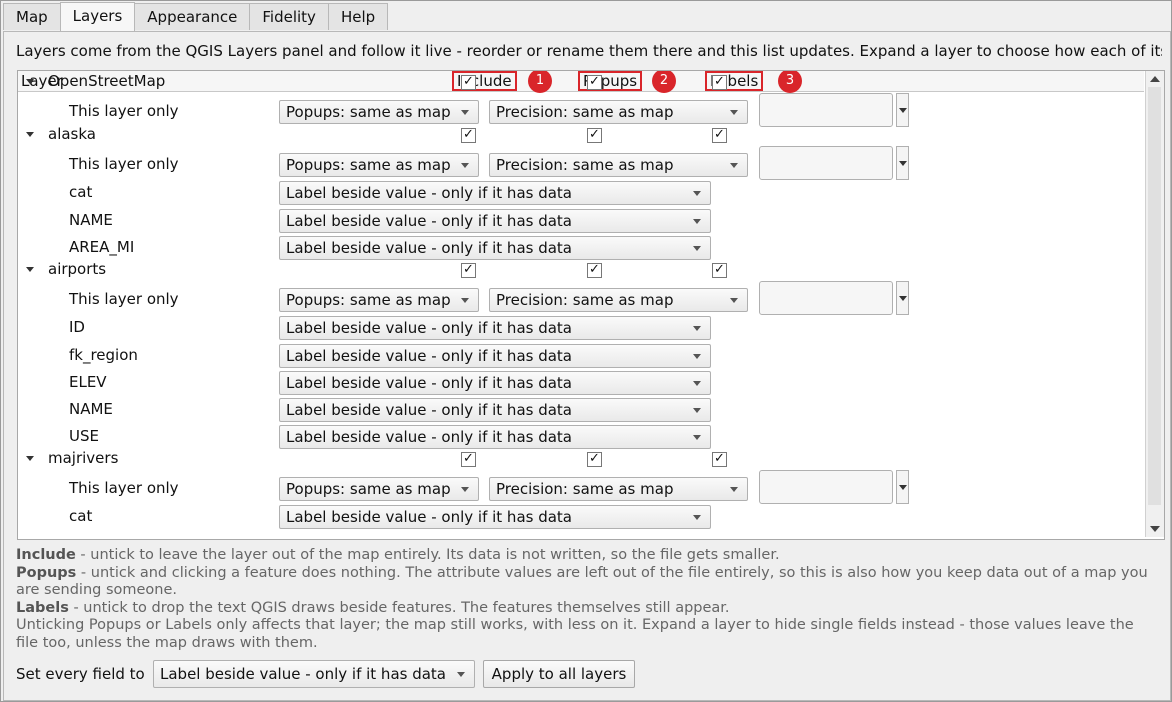 This screenshot has height=702, width=1172. What do you see at coordinates (42, 607) in the screenshot?
I see `help-labels-term: Labels` at bounding box center [42, 607].